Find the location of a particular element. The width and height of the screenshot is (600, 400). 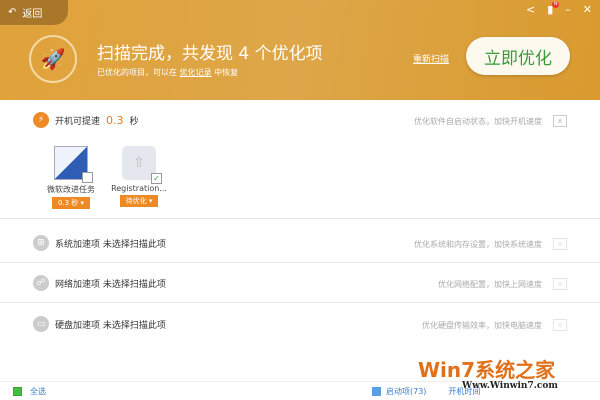

select-all-label: 全选 is located at coordinates (38, 391).